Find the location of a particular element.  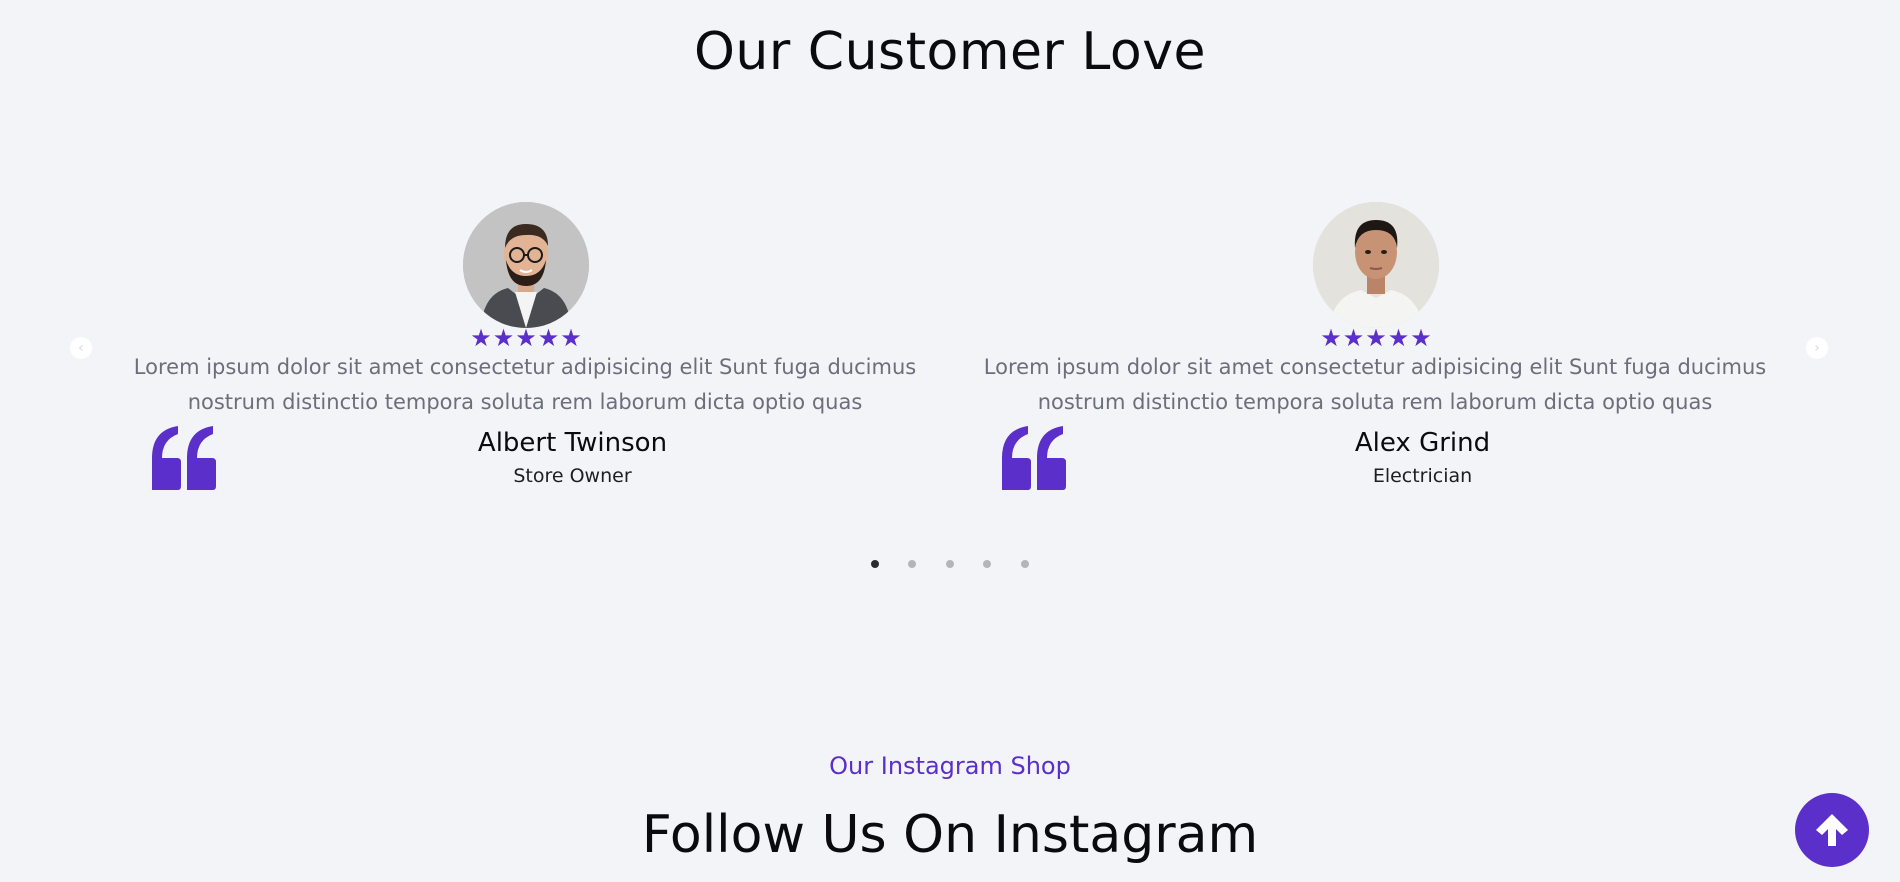

instagram-title: Follow Us On Instagram is located at coordinates (950, 835).